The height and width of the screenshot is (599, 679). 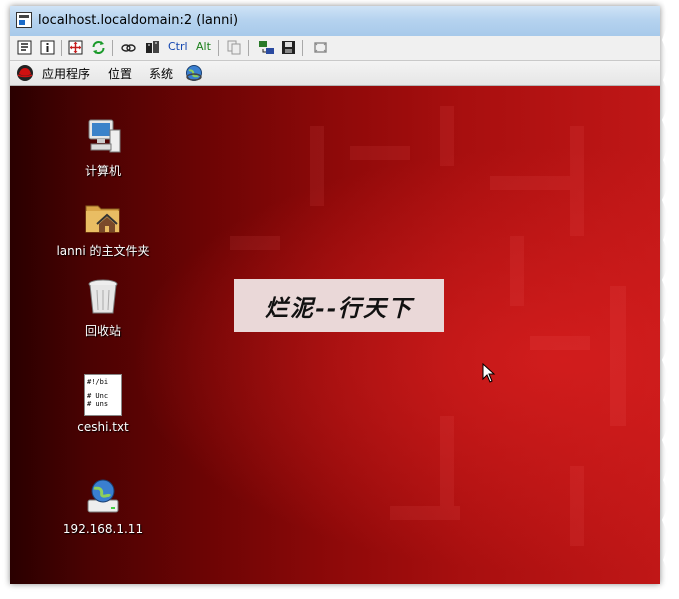 What do you see at coordinates (25, 72) in the screenshot?
I see `redhat-logo-icon` at bounding box center [25, 72].